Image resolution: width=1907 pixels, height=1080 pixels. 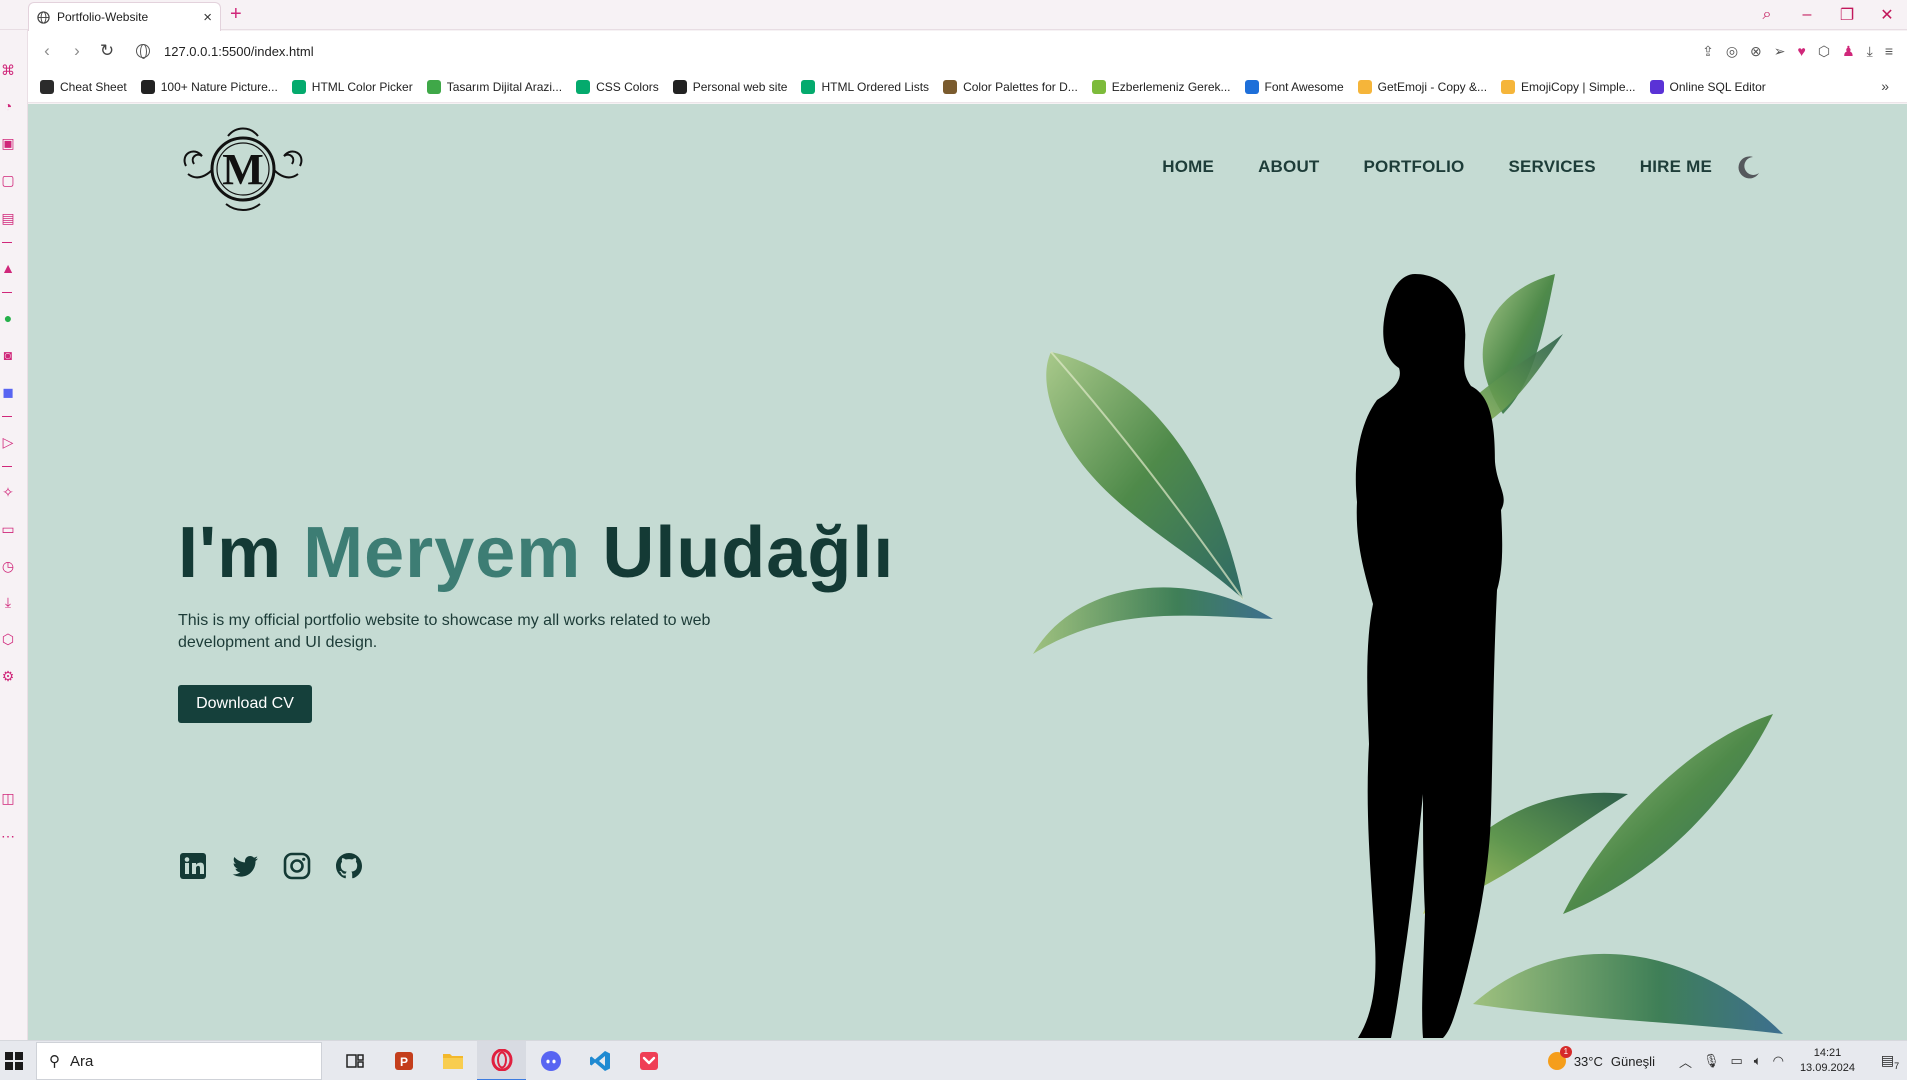 I want to click on new-tab-button: +, so click(x=236, y=14).